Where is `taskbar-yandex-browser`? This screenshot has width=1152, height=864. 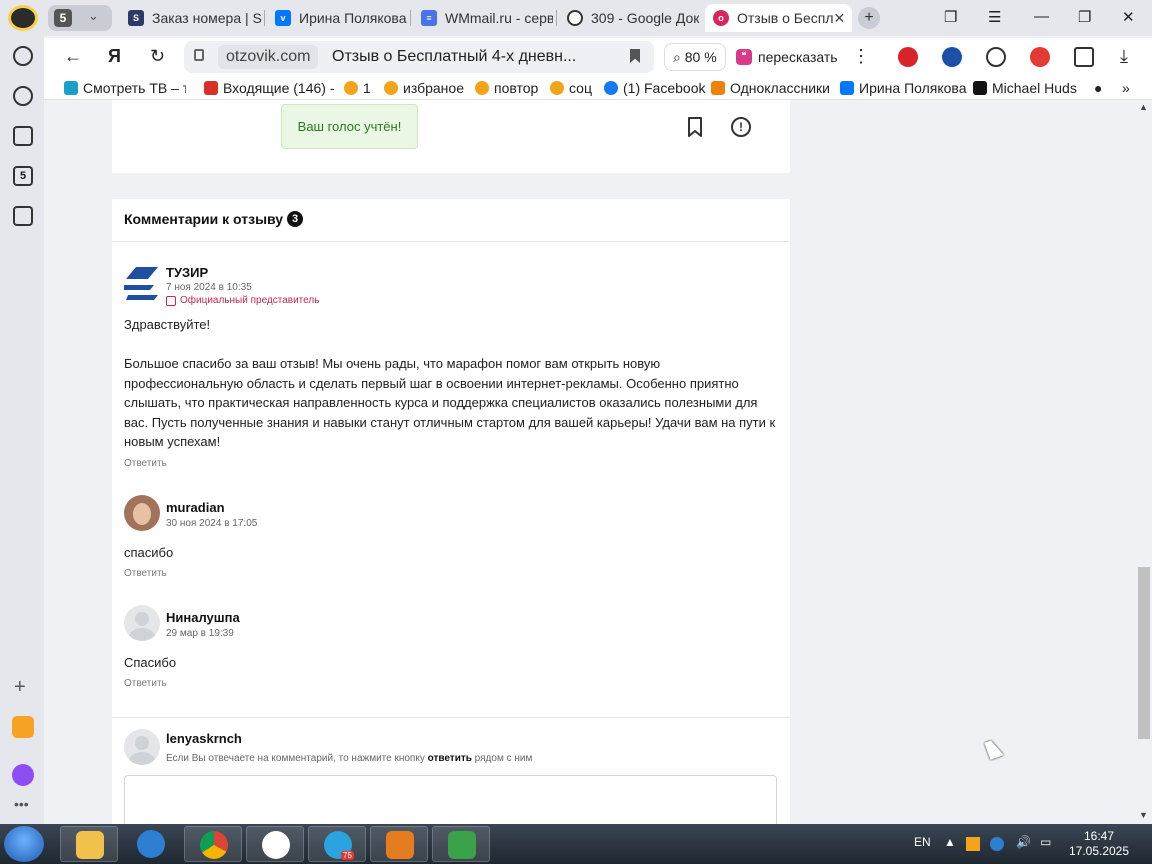 taskbar-yandex-browser is located at coordinates (275, 844).